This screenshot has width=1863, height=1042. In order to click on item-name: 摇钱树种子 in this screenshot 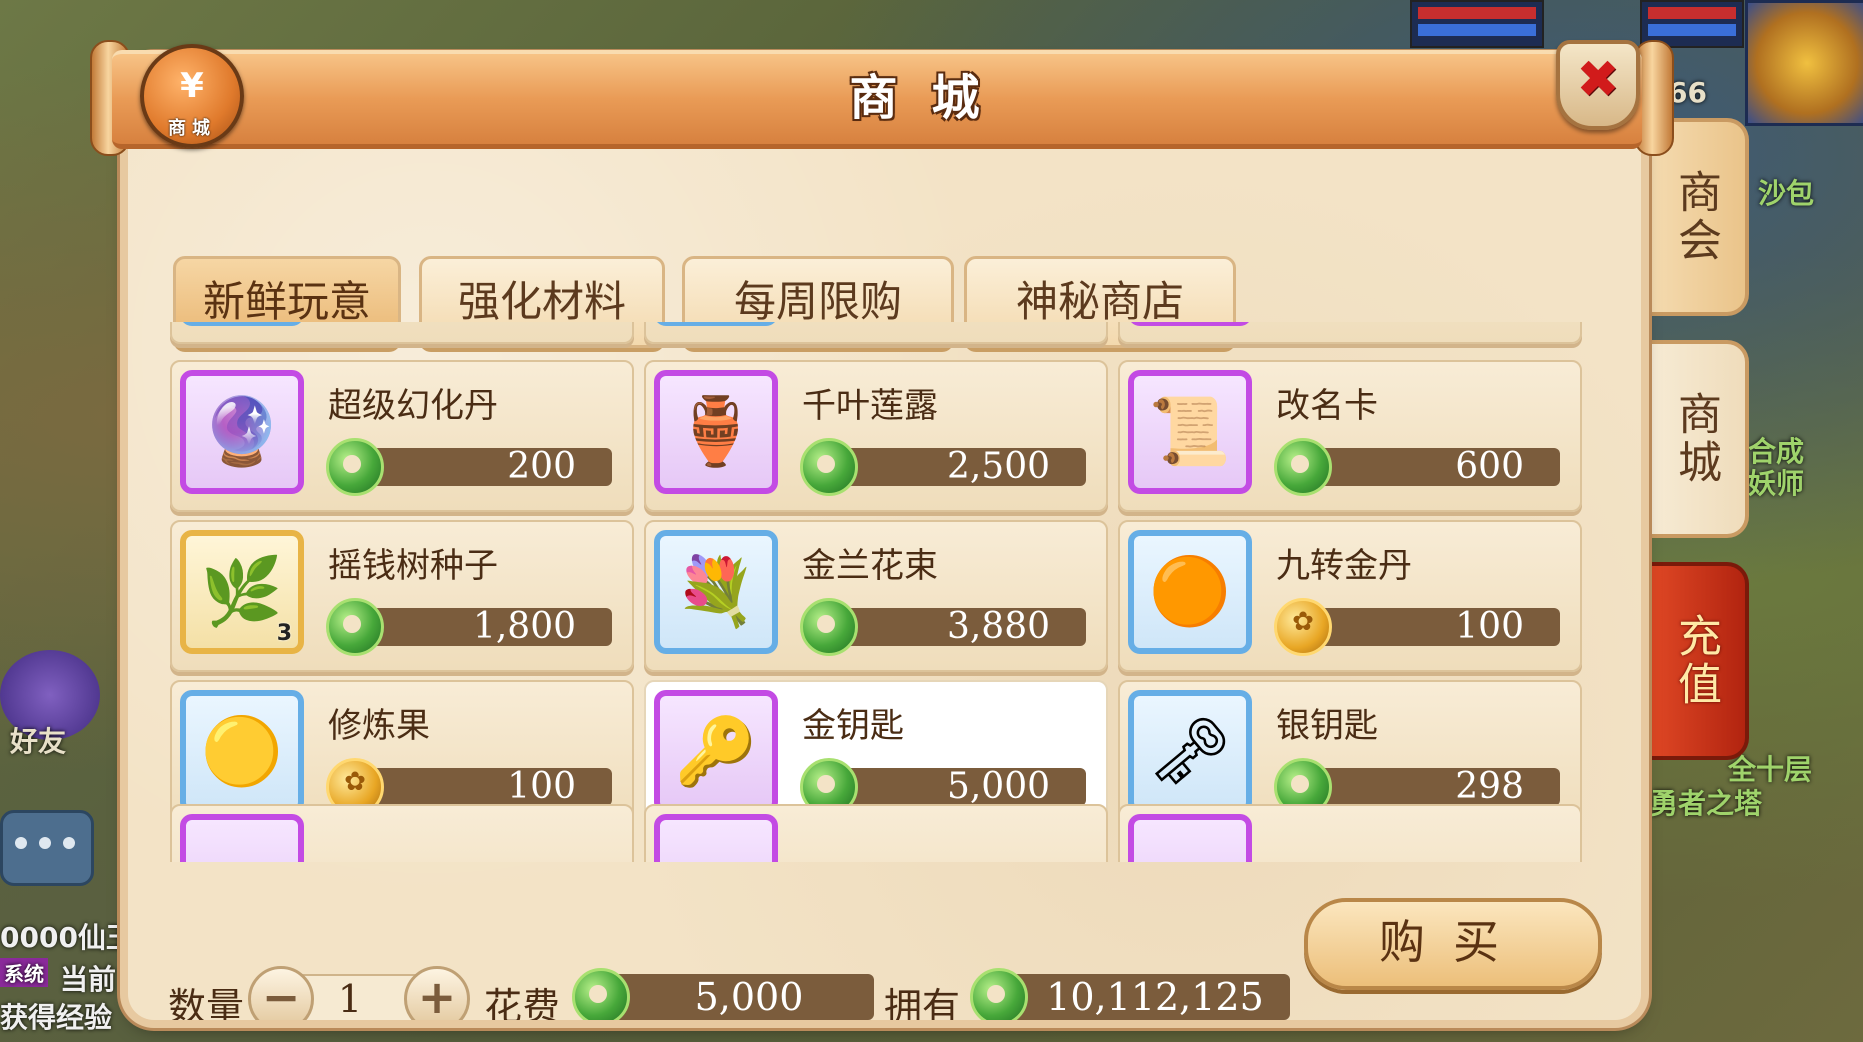, I will do `click(413, 566)`.